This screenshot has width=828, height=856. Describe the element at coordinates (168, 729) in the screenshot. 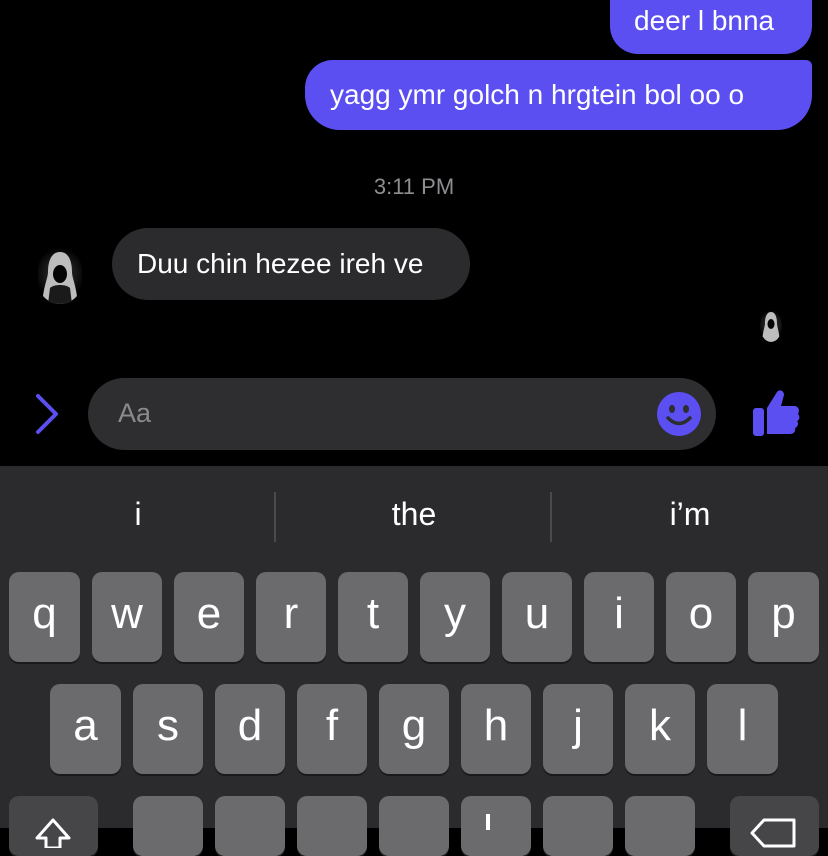

I see `key-s: s` at that location.